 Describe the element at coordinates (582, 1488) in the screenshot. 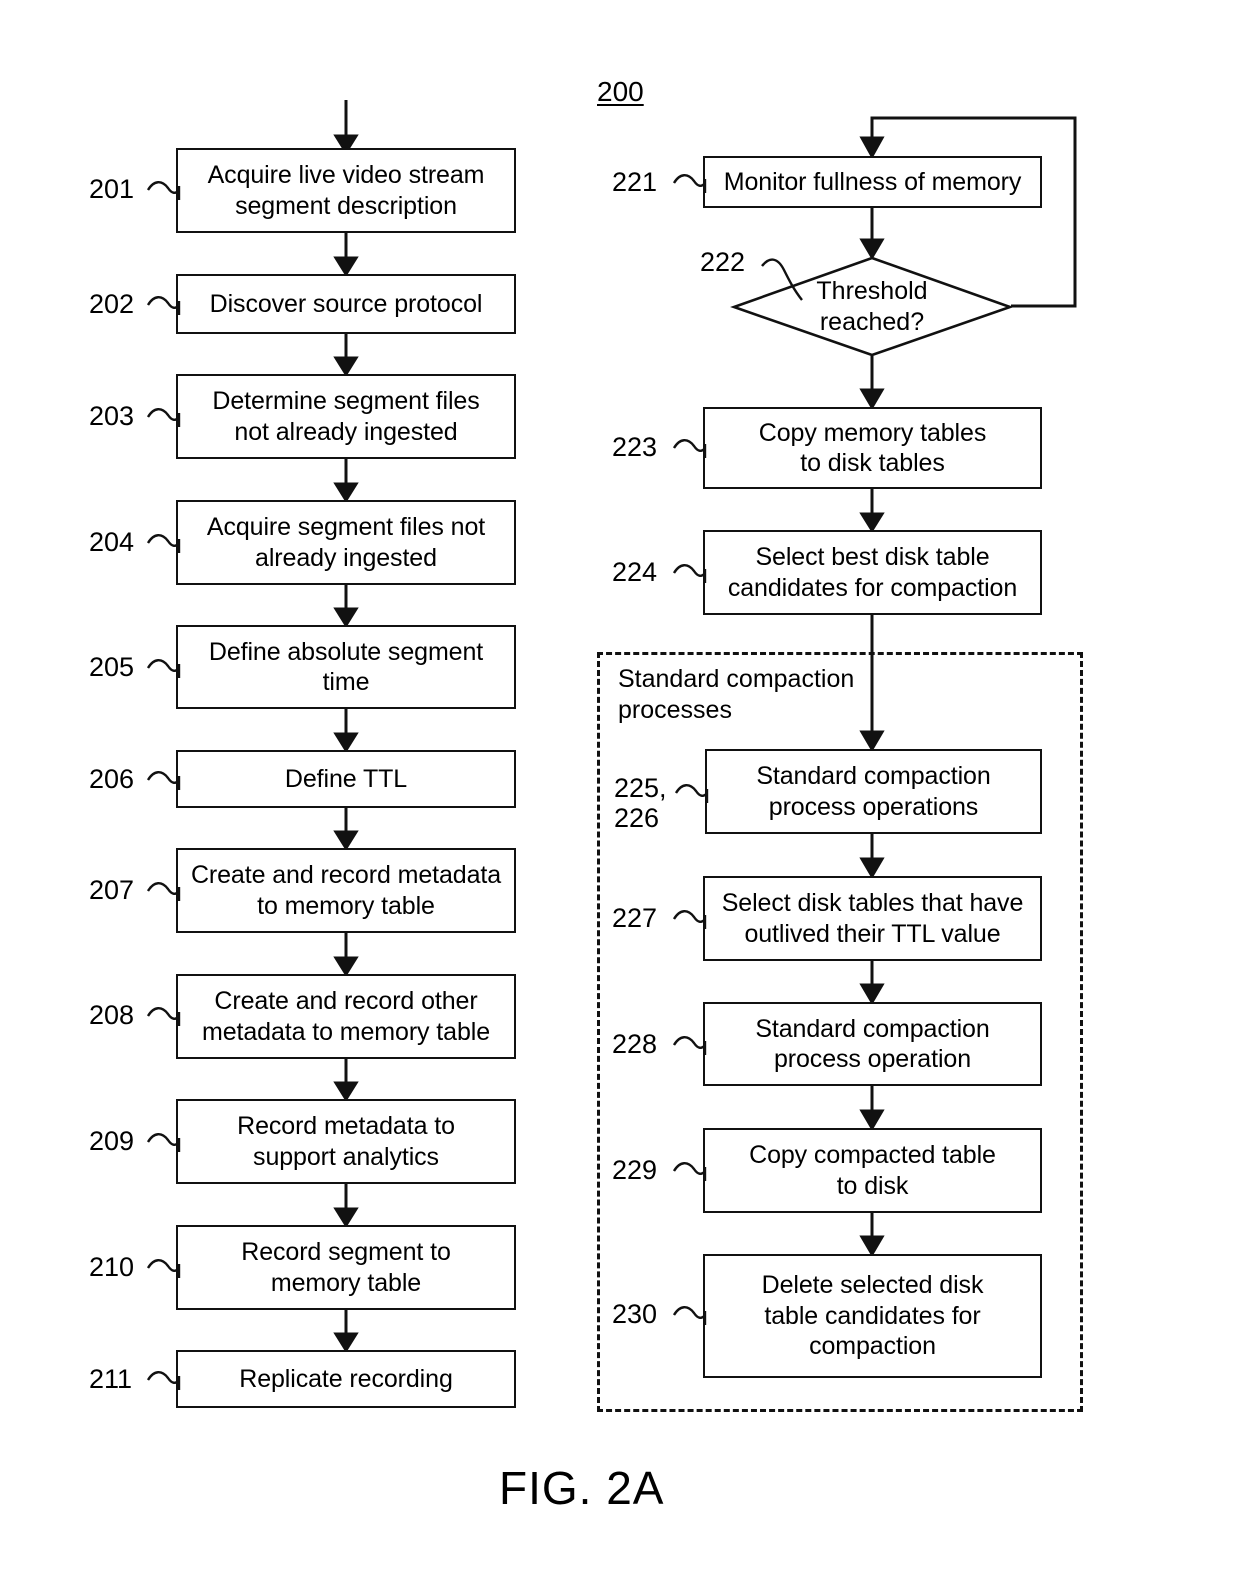

I see `figure-caption: FIG. 2A` at that location.